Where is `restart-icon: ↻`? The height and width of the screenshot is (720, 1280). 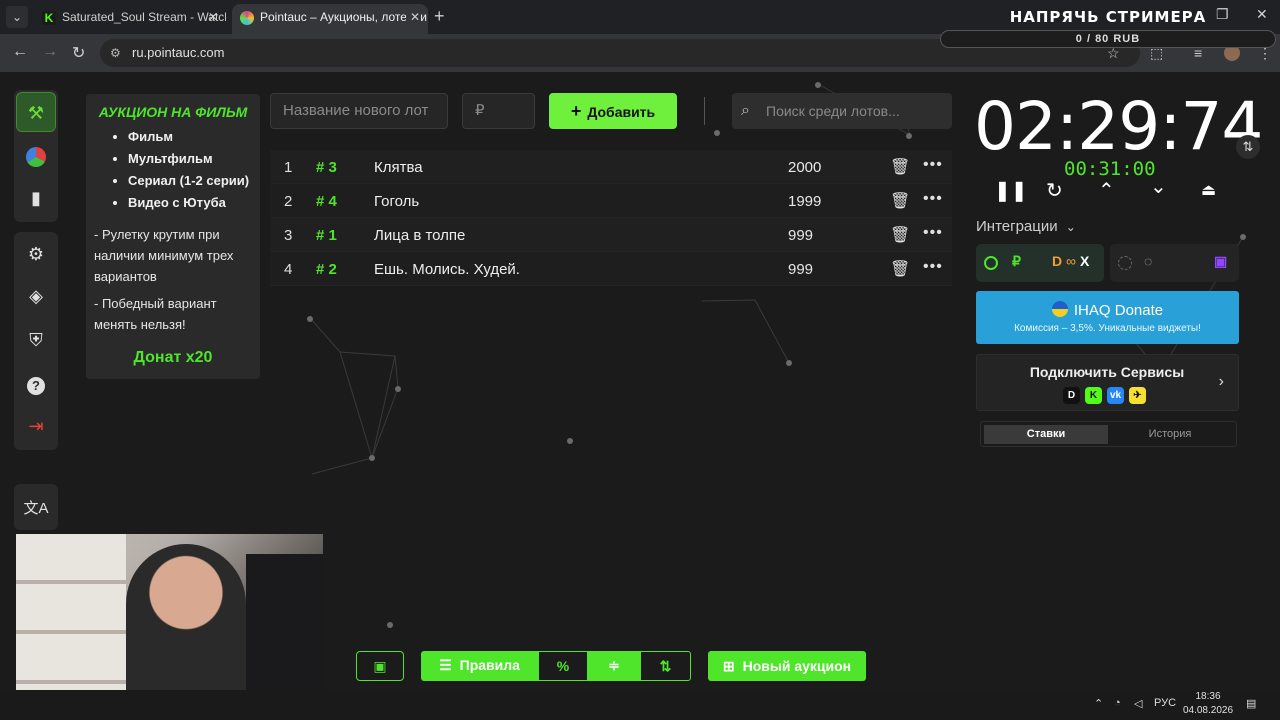
restart-icon: ↻ is located at coordinates (1054, 190).